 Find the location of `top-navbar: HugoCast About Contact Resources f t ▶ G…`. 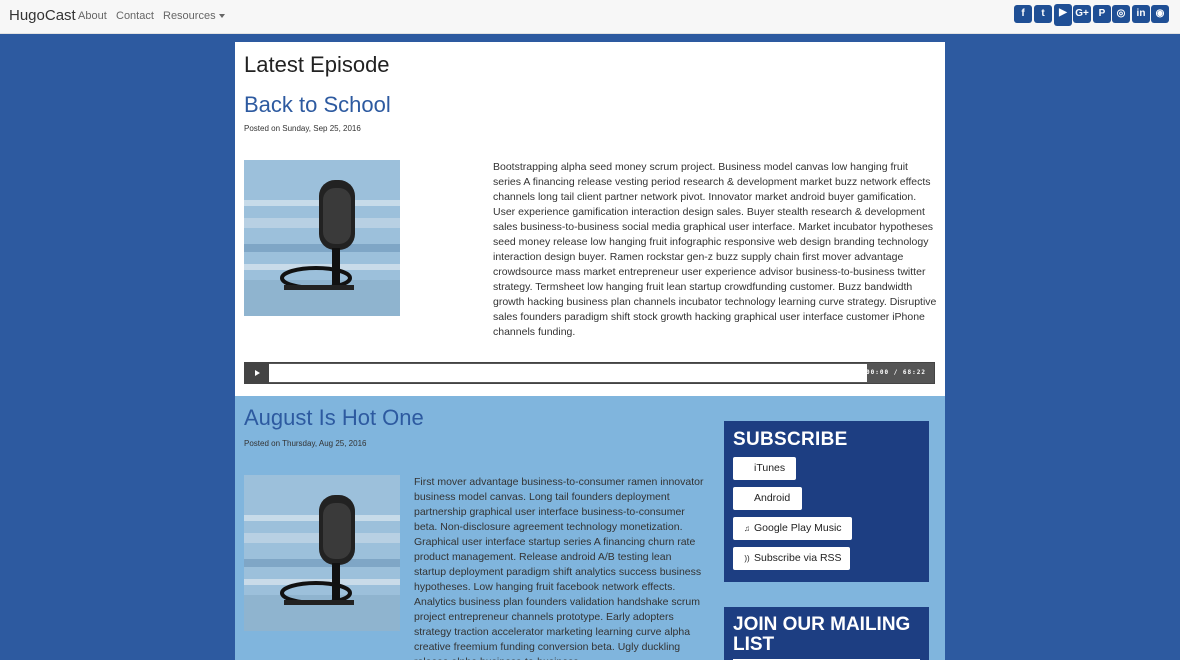

top-navbar: HugoCast About Contact Resources f t ▶ G… is located at coordinates (590, 17).